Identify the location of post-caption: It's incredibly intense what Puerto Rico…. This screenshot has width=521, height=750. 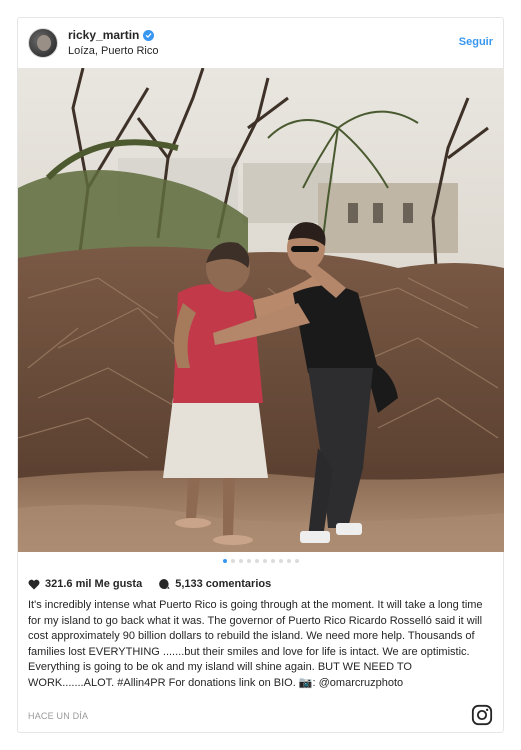
(255, 644).